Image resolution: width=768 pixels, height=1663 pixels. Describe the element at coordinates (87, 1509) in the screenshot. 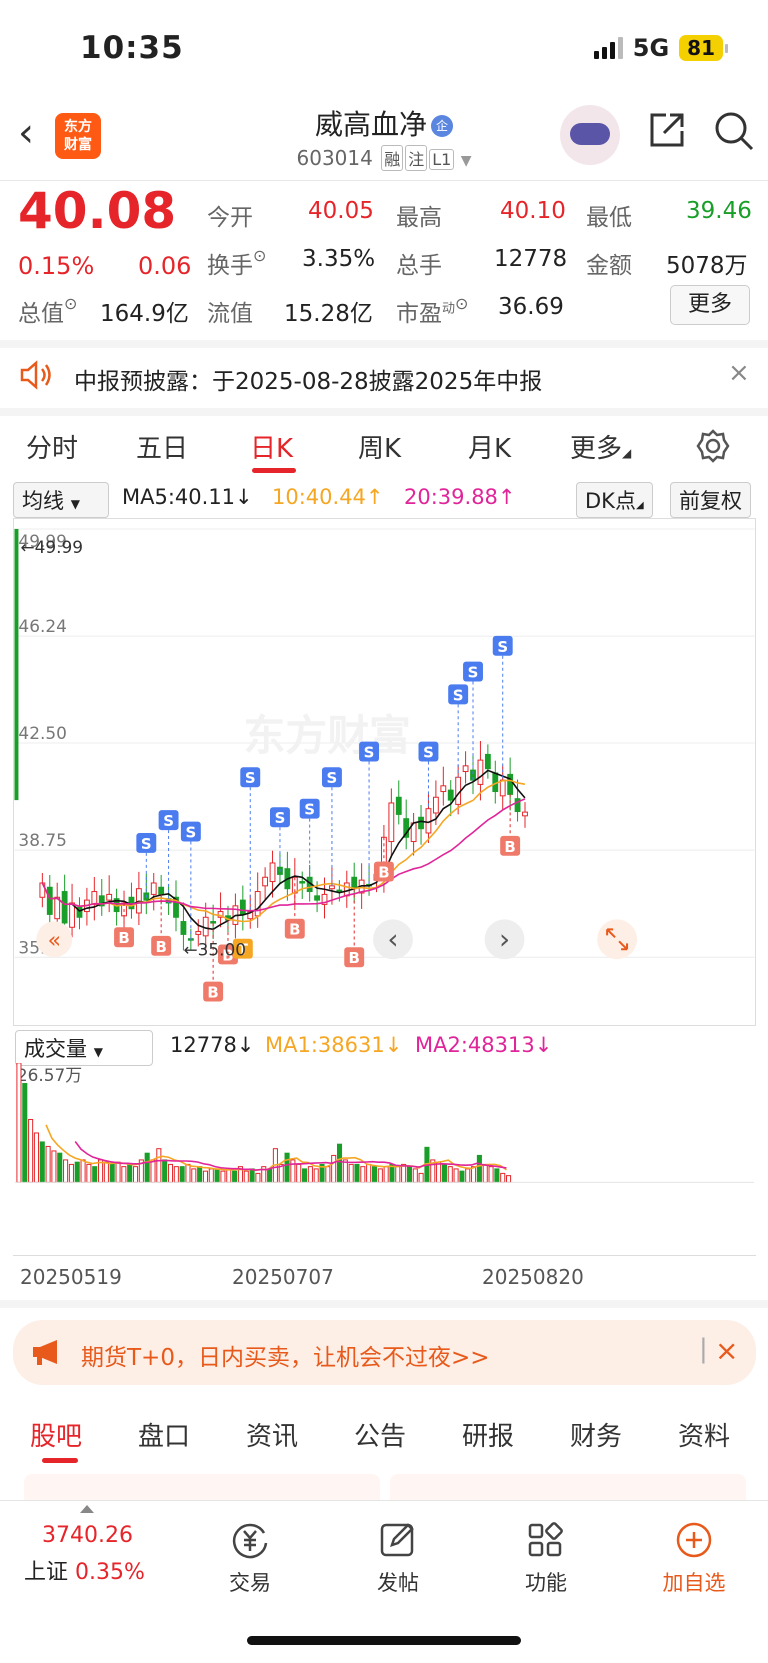

I see `expand-icon` at that location.